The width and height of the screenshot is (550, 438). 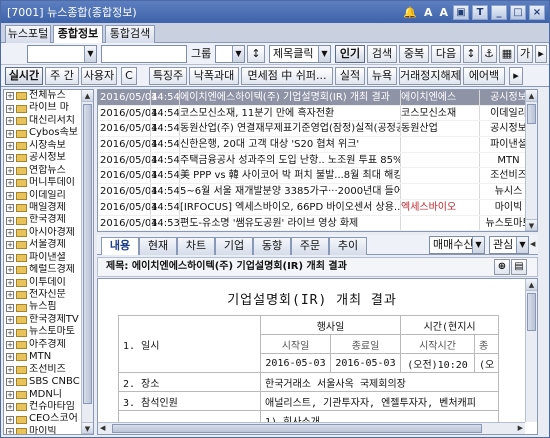 I want to click on font-button: 가, so click(x=525, y=54).